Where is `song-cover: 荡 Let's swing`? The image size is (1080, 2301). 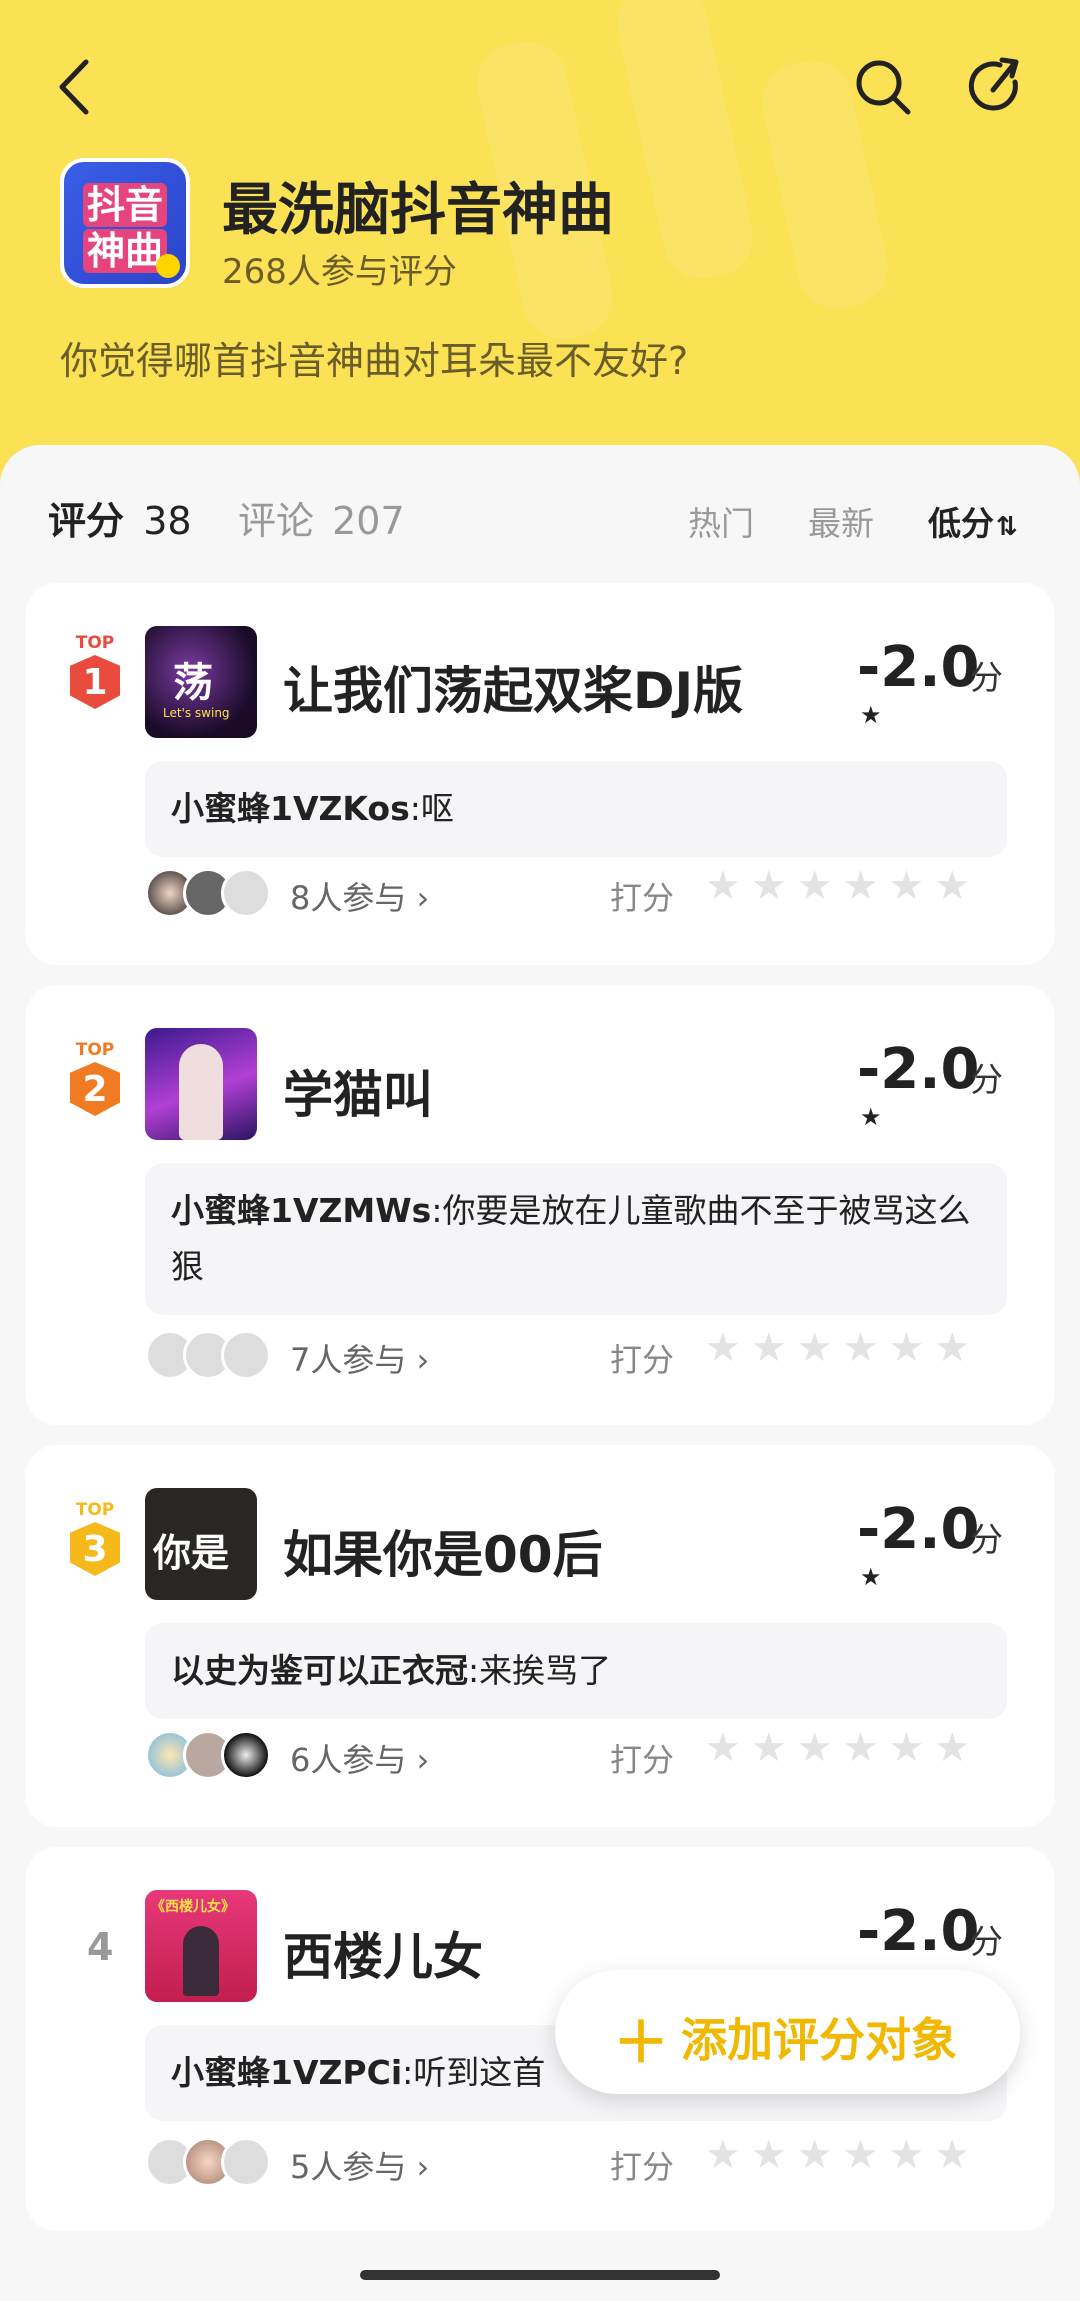 song-cover: 荡 Let's swing is located at coordinates (201, 682).